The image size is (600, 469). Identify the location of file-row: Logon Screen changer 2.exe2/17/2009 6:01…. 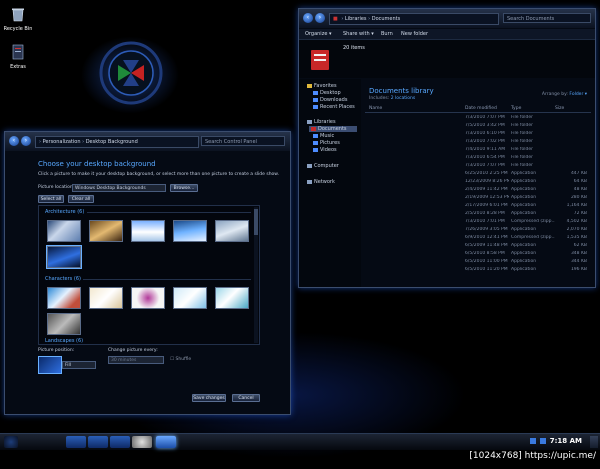
(478, 206).